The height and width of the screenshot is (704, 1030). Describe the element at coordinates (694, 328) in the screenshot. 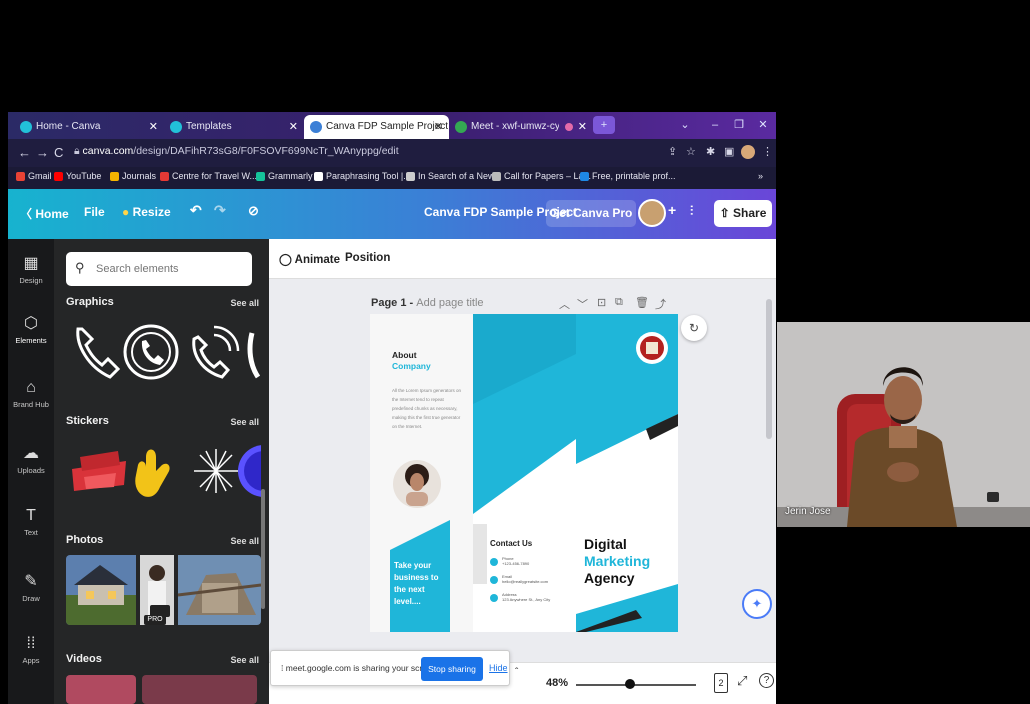

I see `regenerate-icon: ↻` at that location.